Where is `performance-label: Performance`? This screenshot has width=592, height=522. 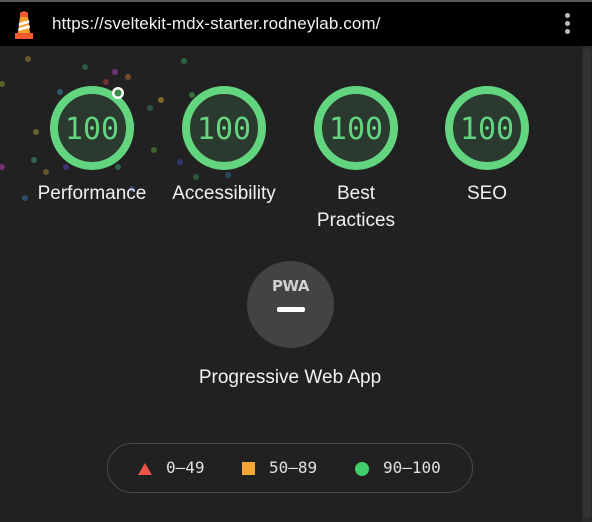 performance-label: Performance is located at coordinates (92, 193).